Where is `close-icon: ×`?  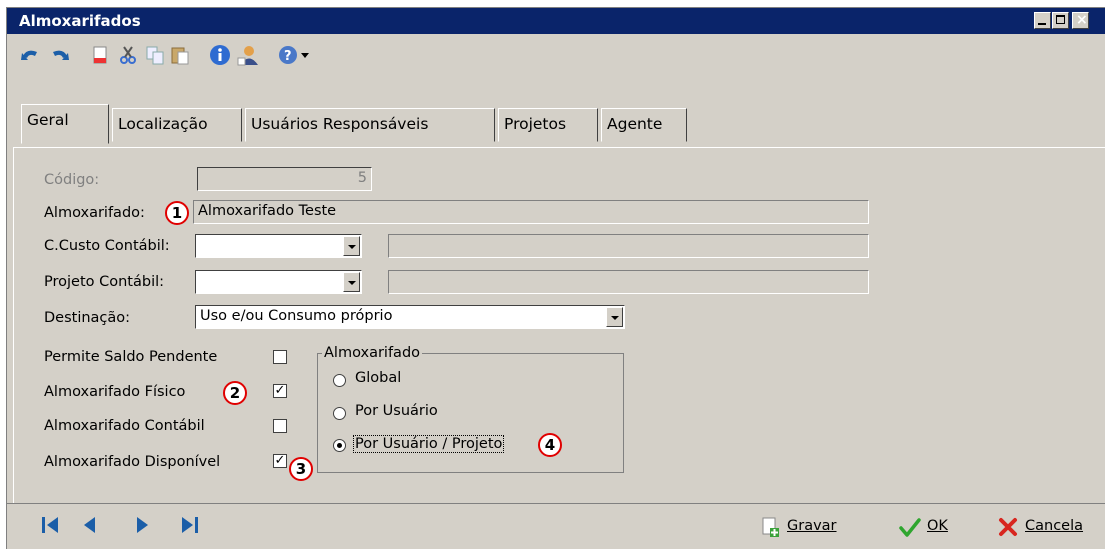 close-icon: × is located at coordinates (1082, 20).